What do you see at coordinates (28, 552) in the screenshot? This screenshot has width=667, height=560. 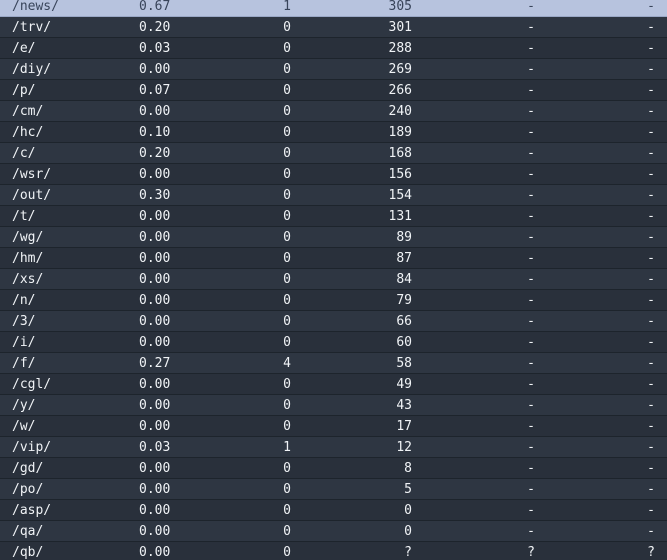 I see `path-cell: /qb/` at bounding box center [28, 552].